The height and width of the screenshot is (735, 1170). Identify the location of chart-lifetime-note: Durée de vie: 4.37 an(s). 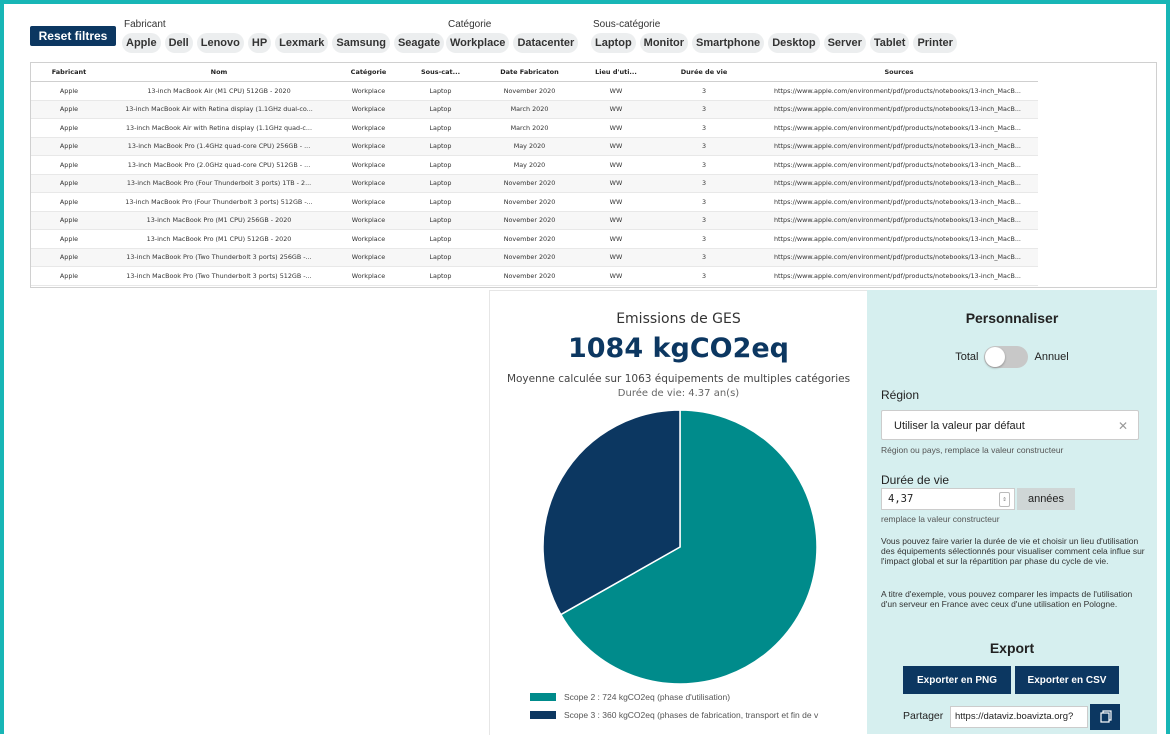
(678, 393).